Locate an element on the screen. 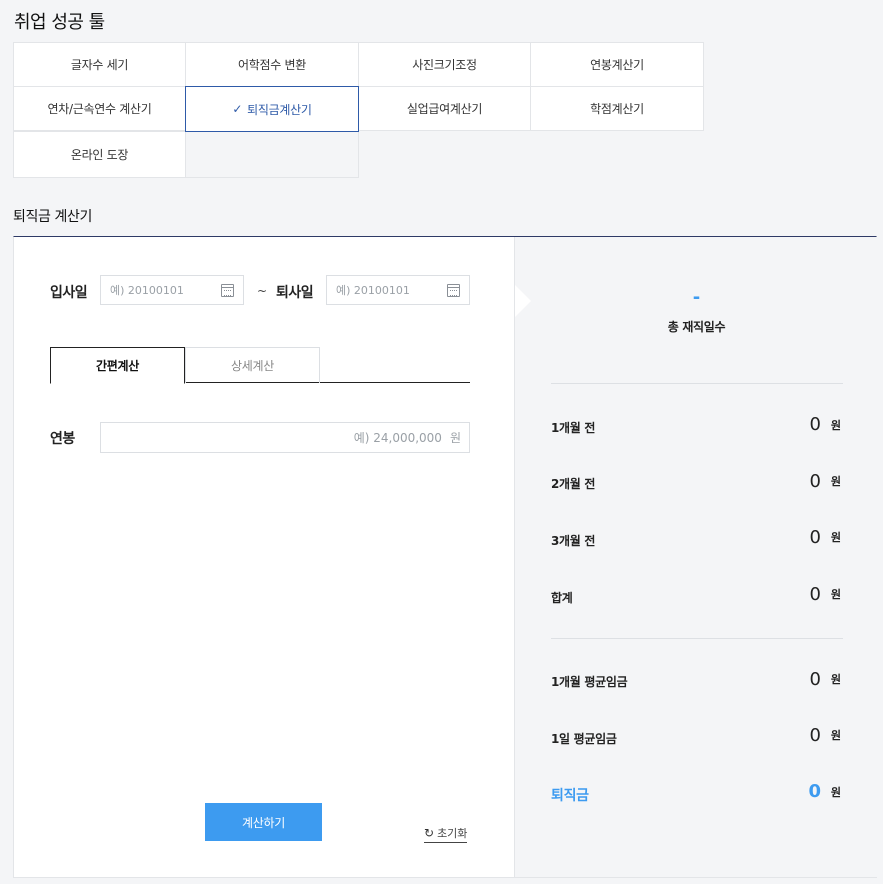 This screenshot has height=884, width=883. total-days-label: 총 재직일수 is located at coordinates (696, 327).